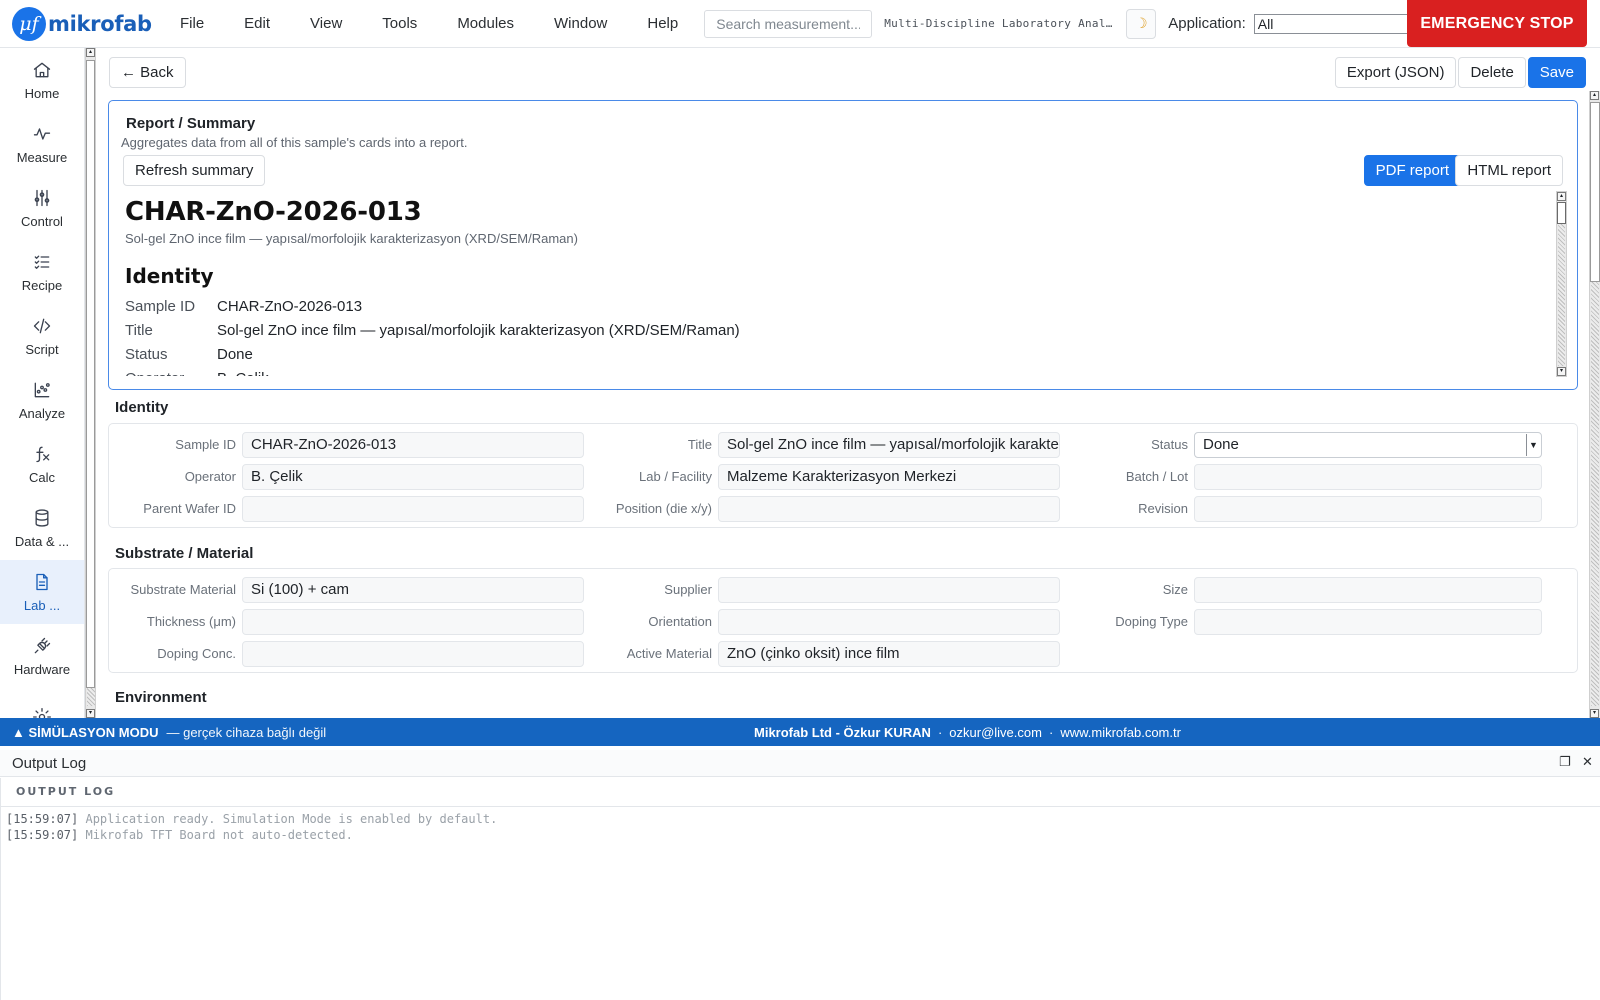 The image size is (1600, 1000). What do you see at coordinates (183, 589) in the screenshot?
I see `substrate-material-label: Substrate Material` at bounding box center [183, 589].